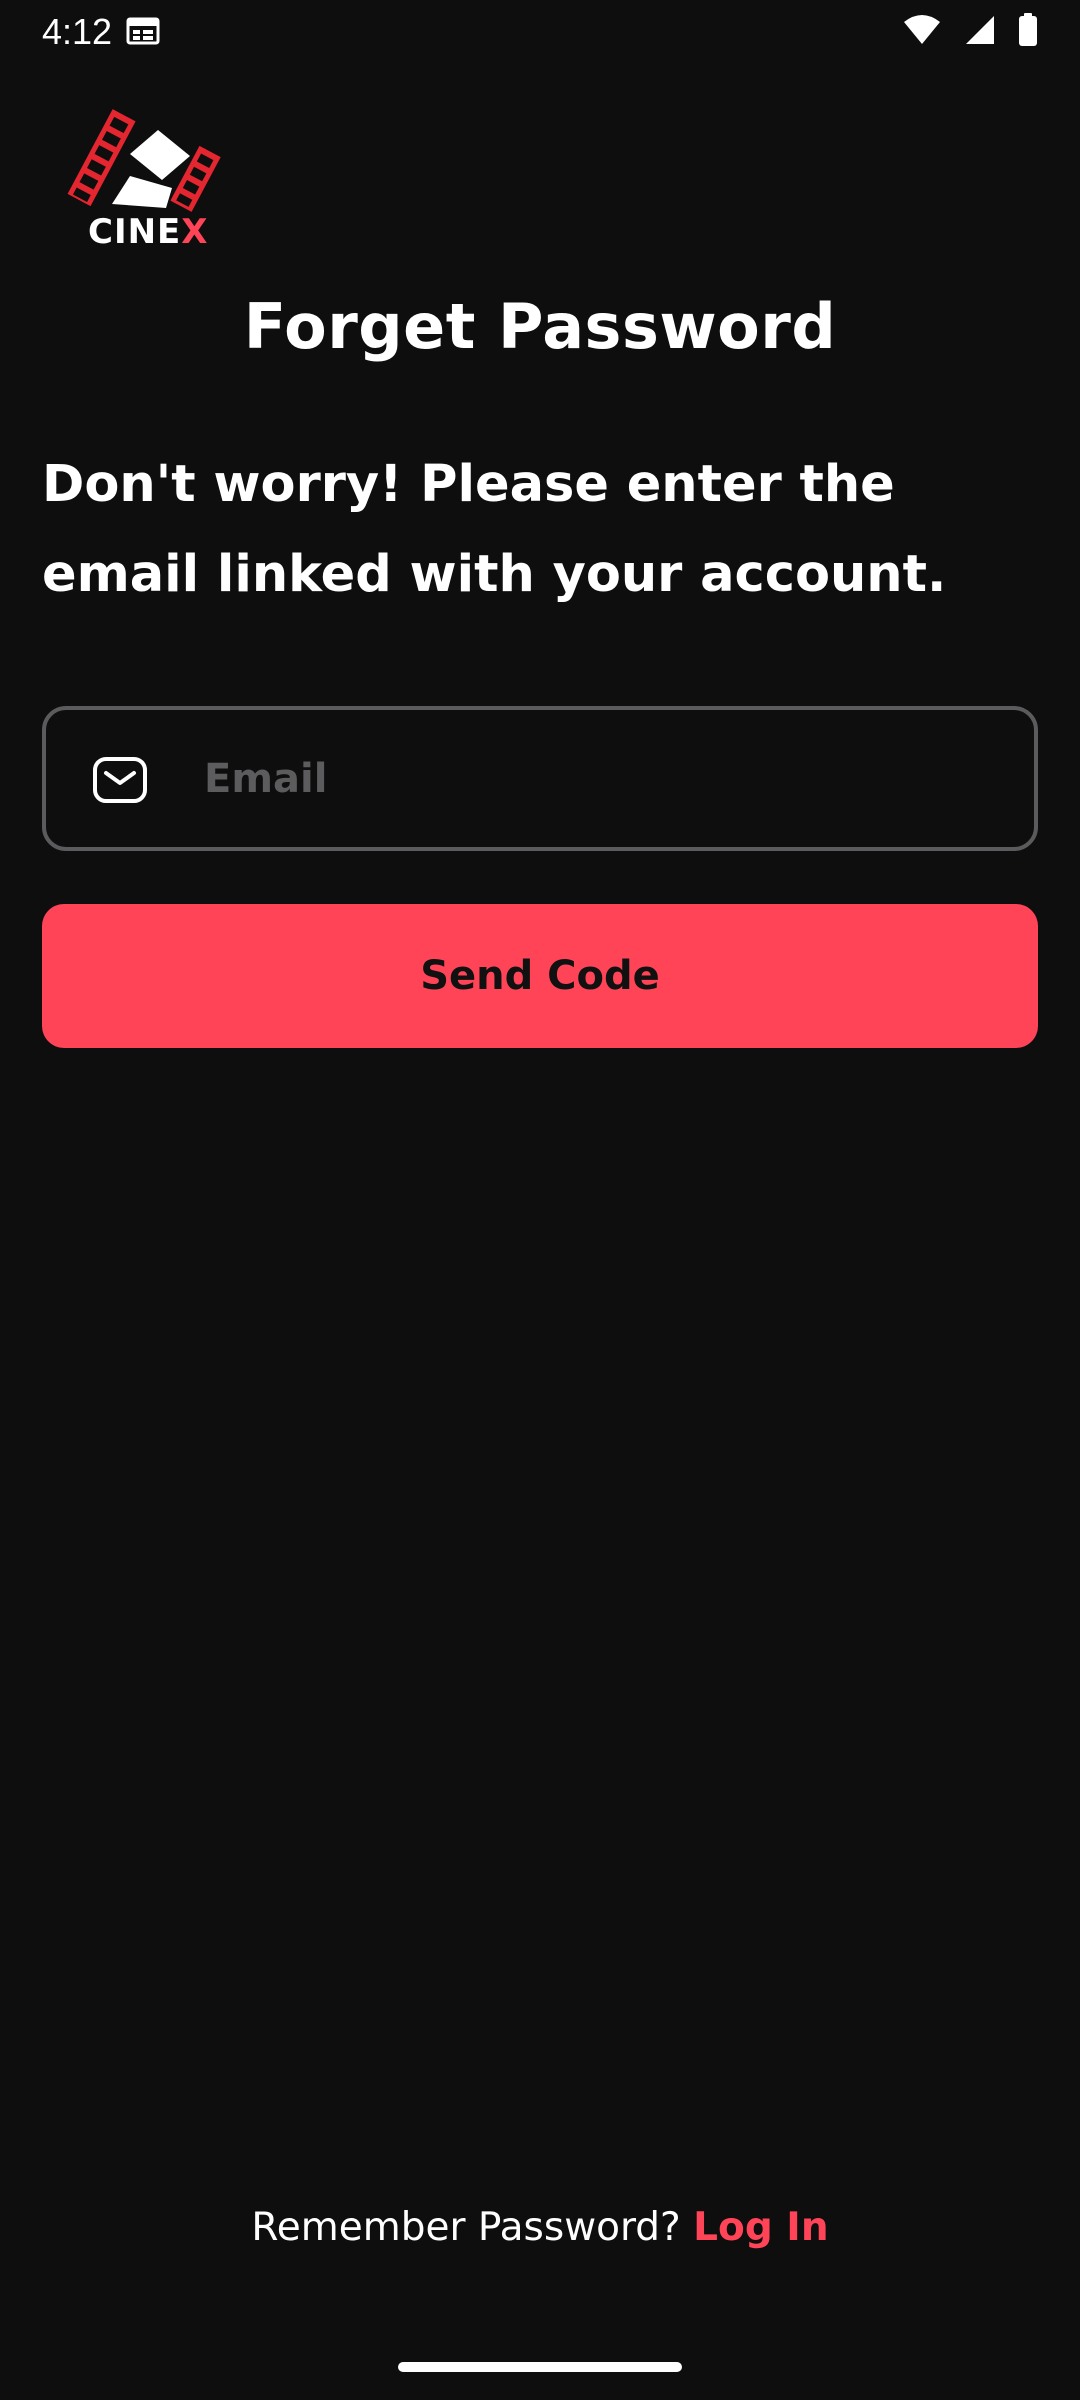 The height and width of the screenshot is (2400, 1080). I want to click on login-prompt: Remember Password? Log In, so click(540, 2227).